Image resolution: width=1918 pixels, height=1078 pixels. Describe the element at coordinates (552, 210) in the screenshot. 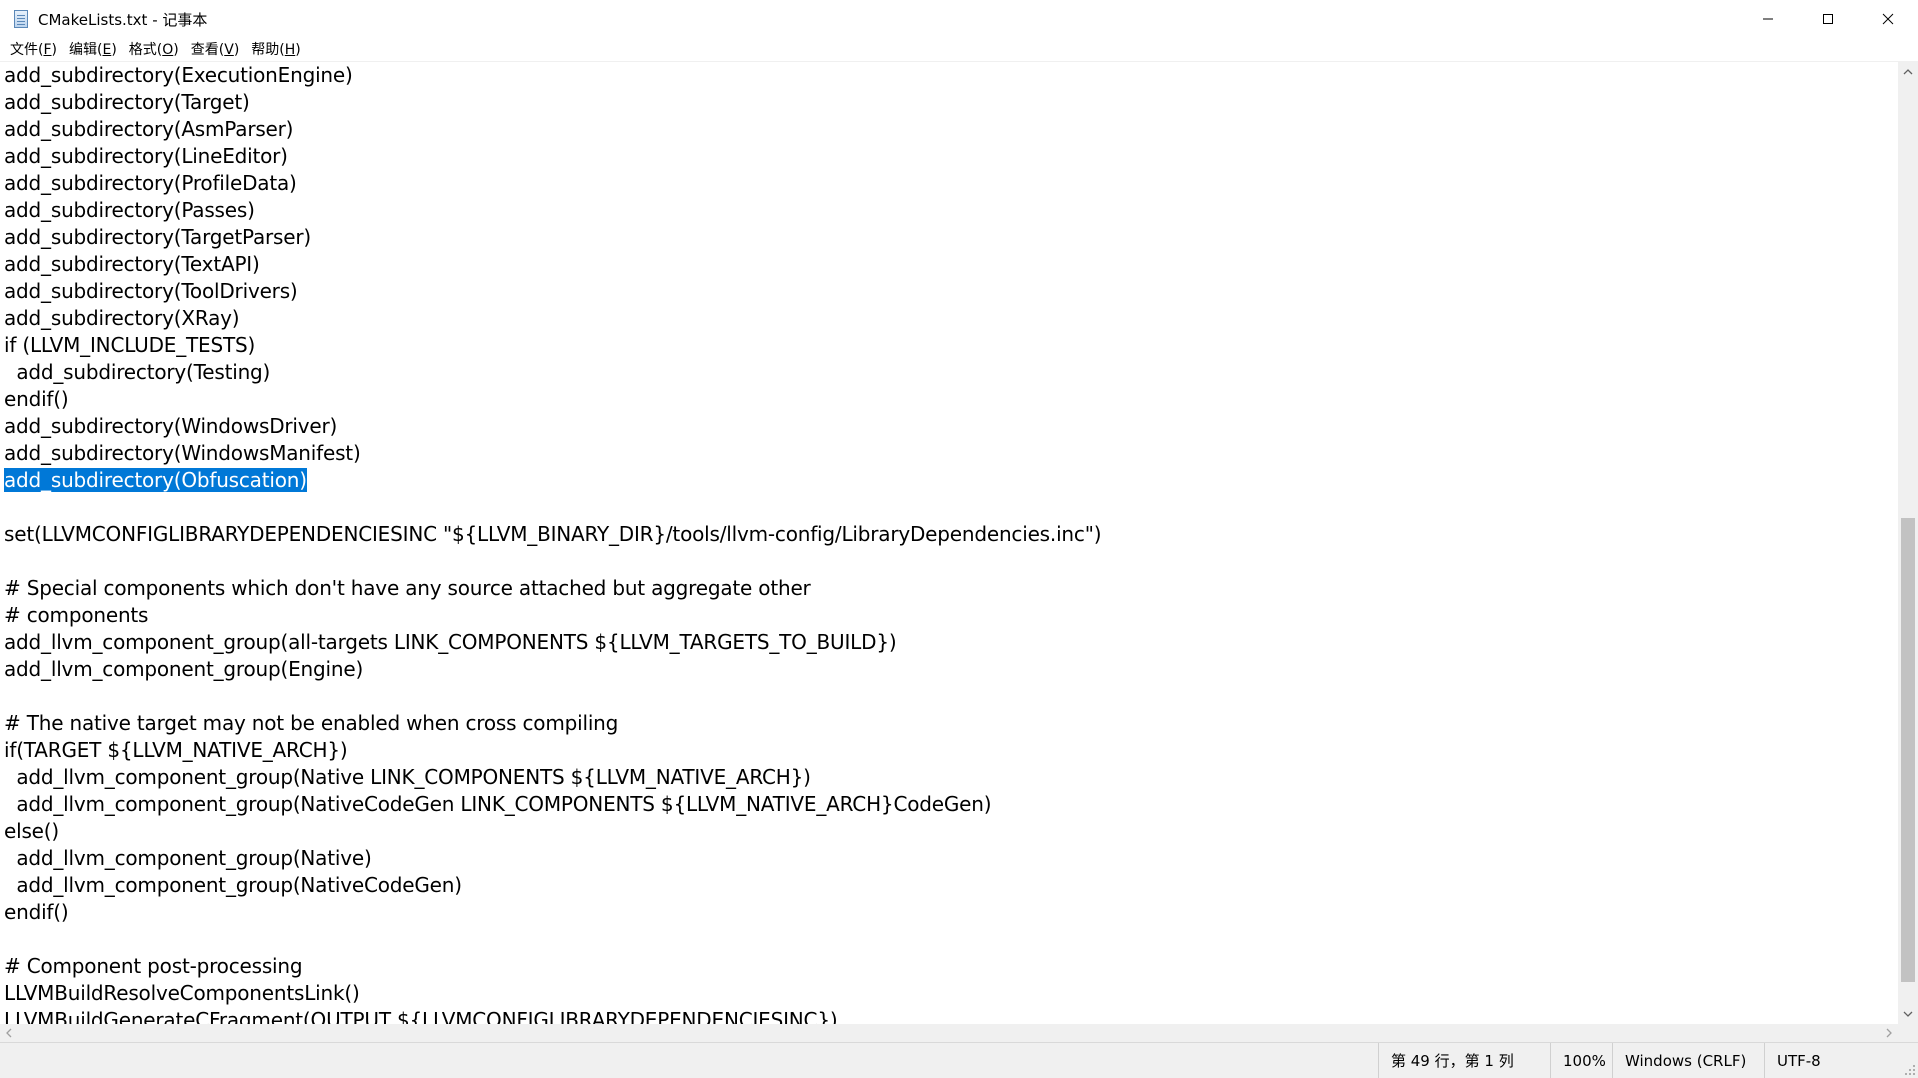

I see `editor-line: add_subdirectory(Passes)` at that location.